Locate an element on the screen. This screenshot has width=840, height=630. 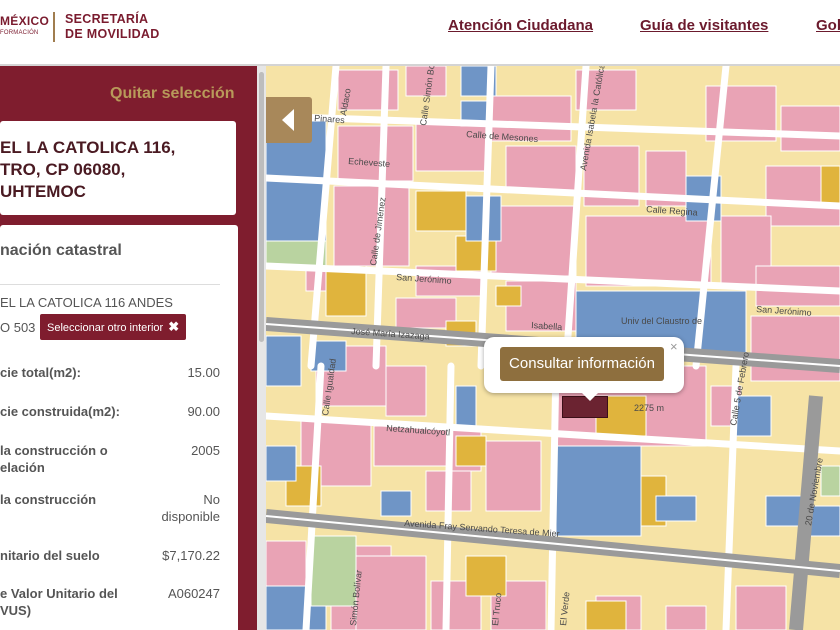
row-label-uso-construccion: la construcción is located at coordinates (48, 499).